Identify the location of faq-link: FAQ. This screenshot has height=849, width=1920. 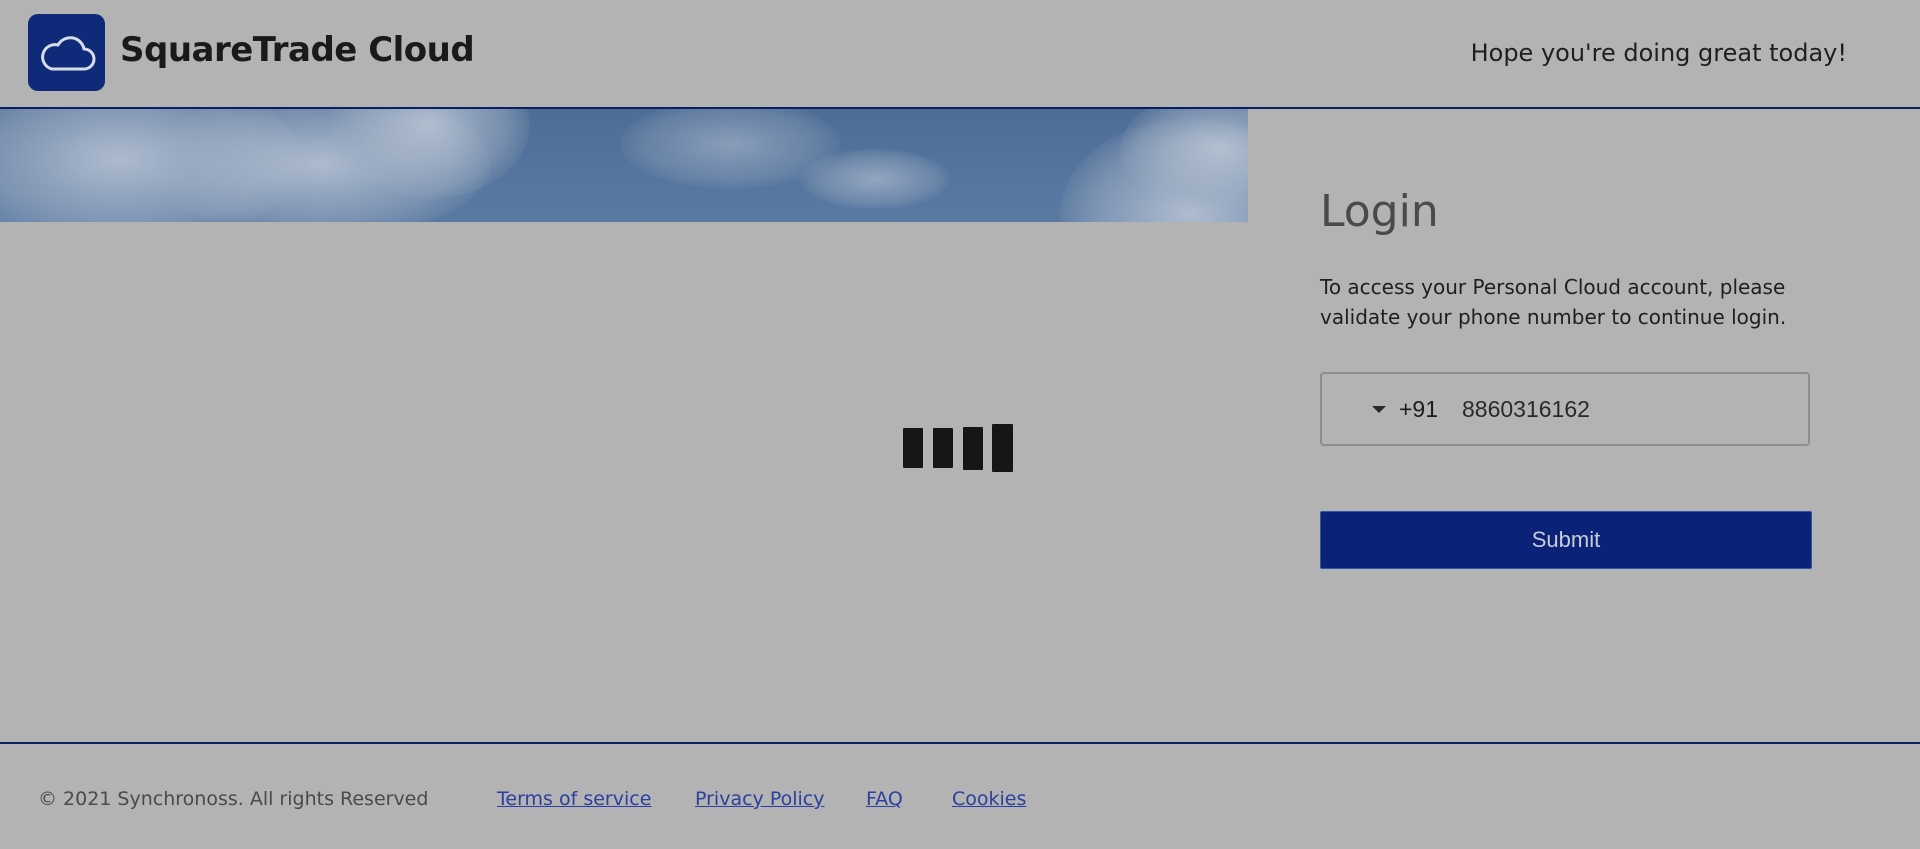
(884, 799).